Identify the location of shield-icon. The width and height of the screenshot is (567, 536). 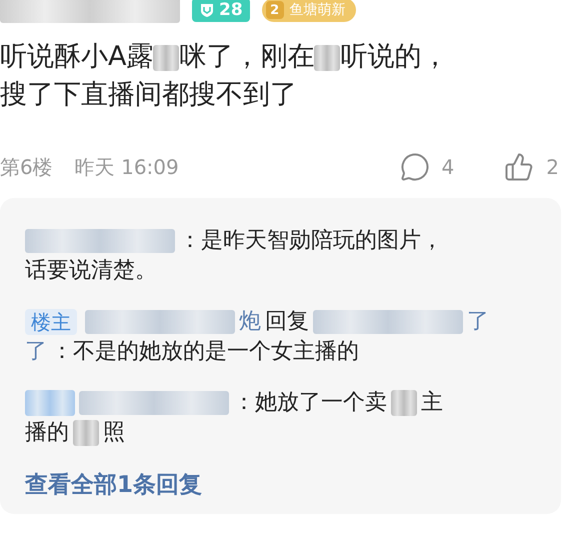
(207, 10).